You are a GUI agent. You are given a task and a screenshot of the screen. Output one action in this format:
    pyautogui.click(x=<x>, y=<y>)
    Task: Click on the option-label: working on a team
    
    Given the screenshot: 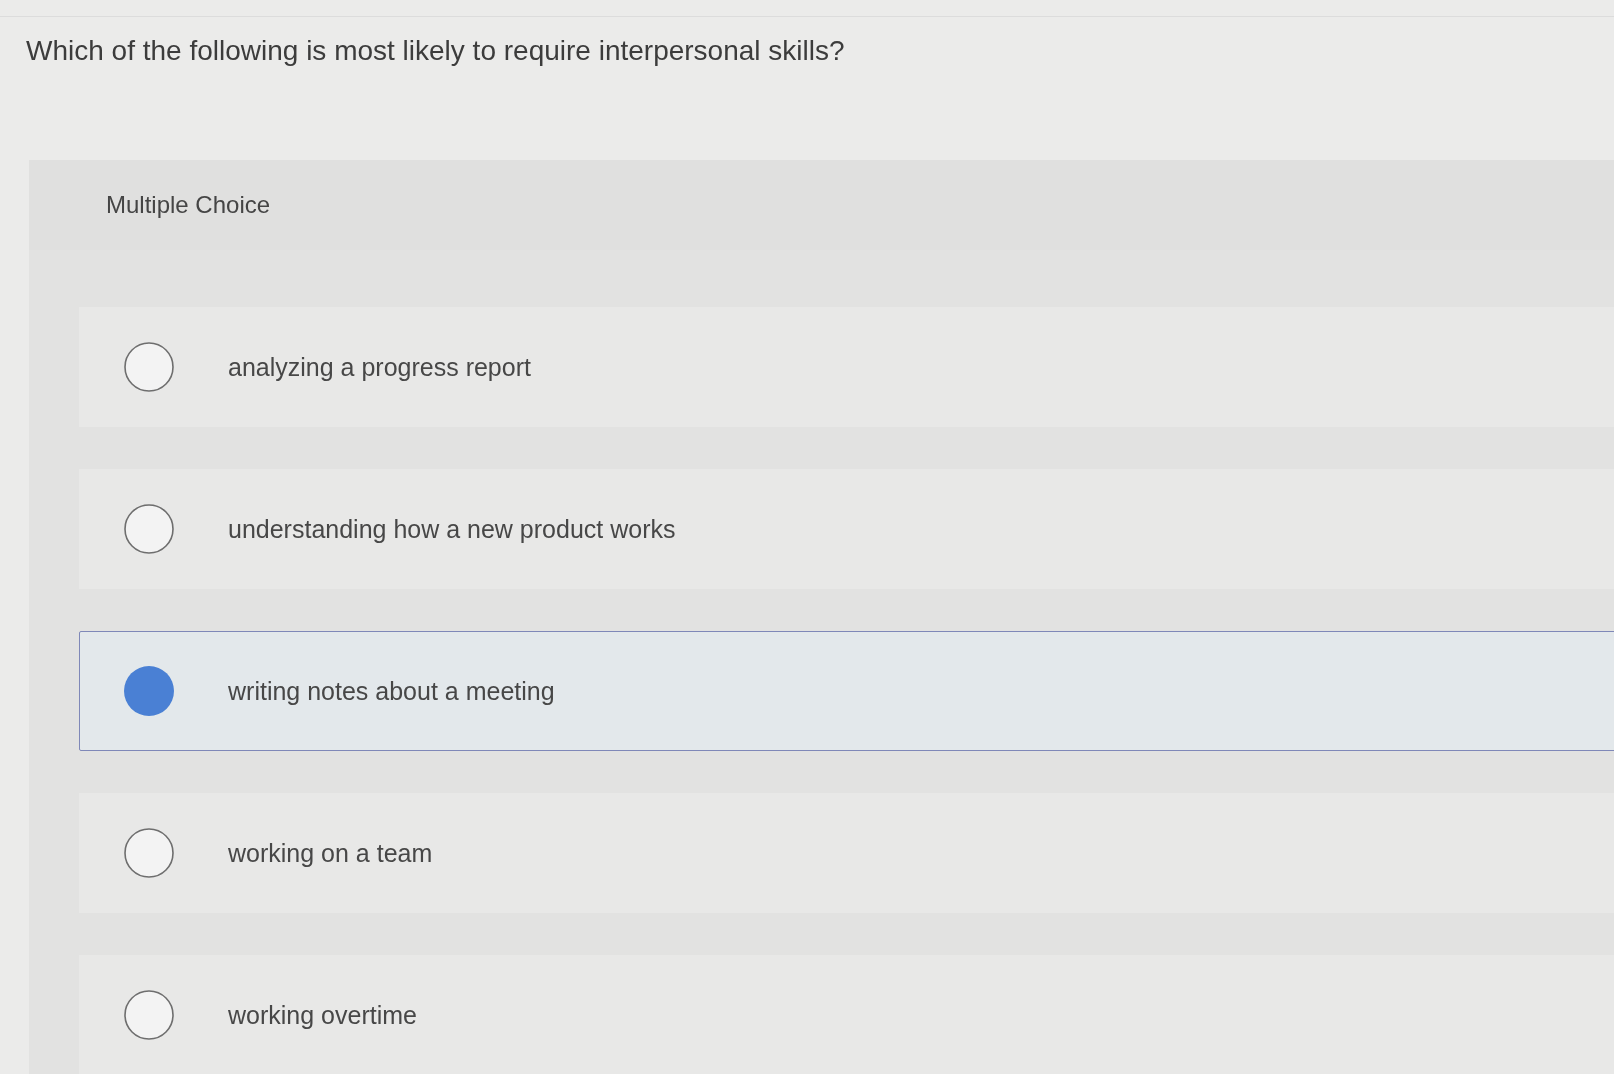 What is the action you would take?
    pyautogui.click(x=330, y=853)
    